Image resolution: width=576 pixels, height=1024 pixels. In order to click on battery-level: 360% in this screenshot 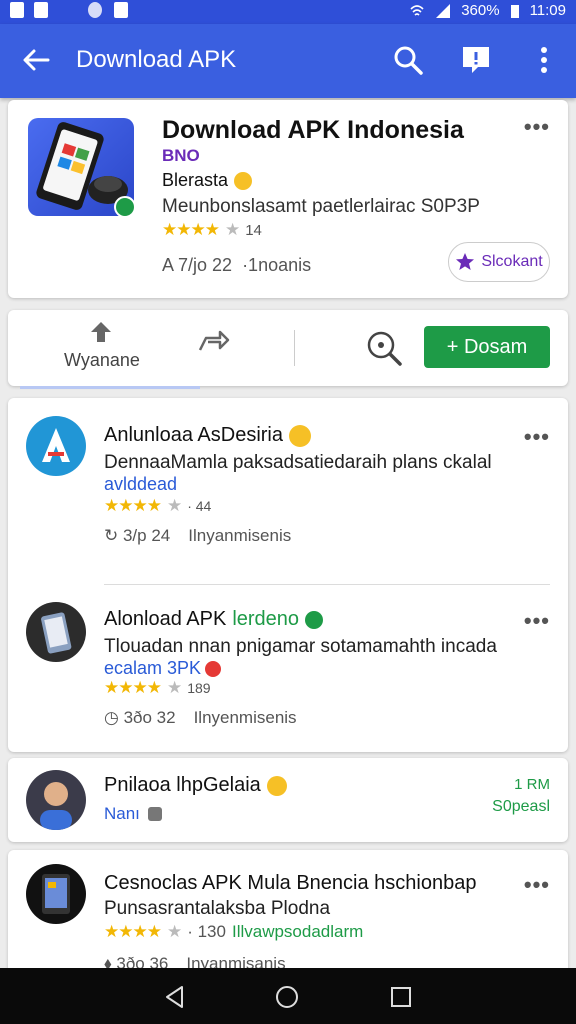, I will do `click(480, 10)`.